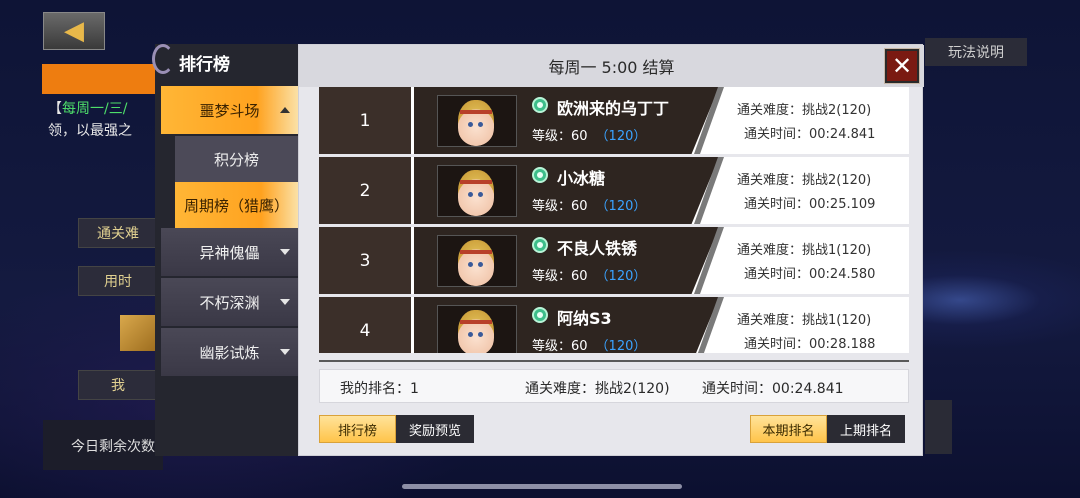 Image resolution: width=1080 pixels, height=498 pixels. Describe the element at coordinates (613, 108) in the screenshot. I see `player-name: 欧洲来的乌丁丁` at that location.